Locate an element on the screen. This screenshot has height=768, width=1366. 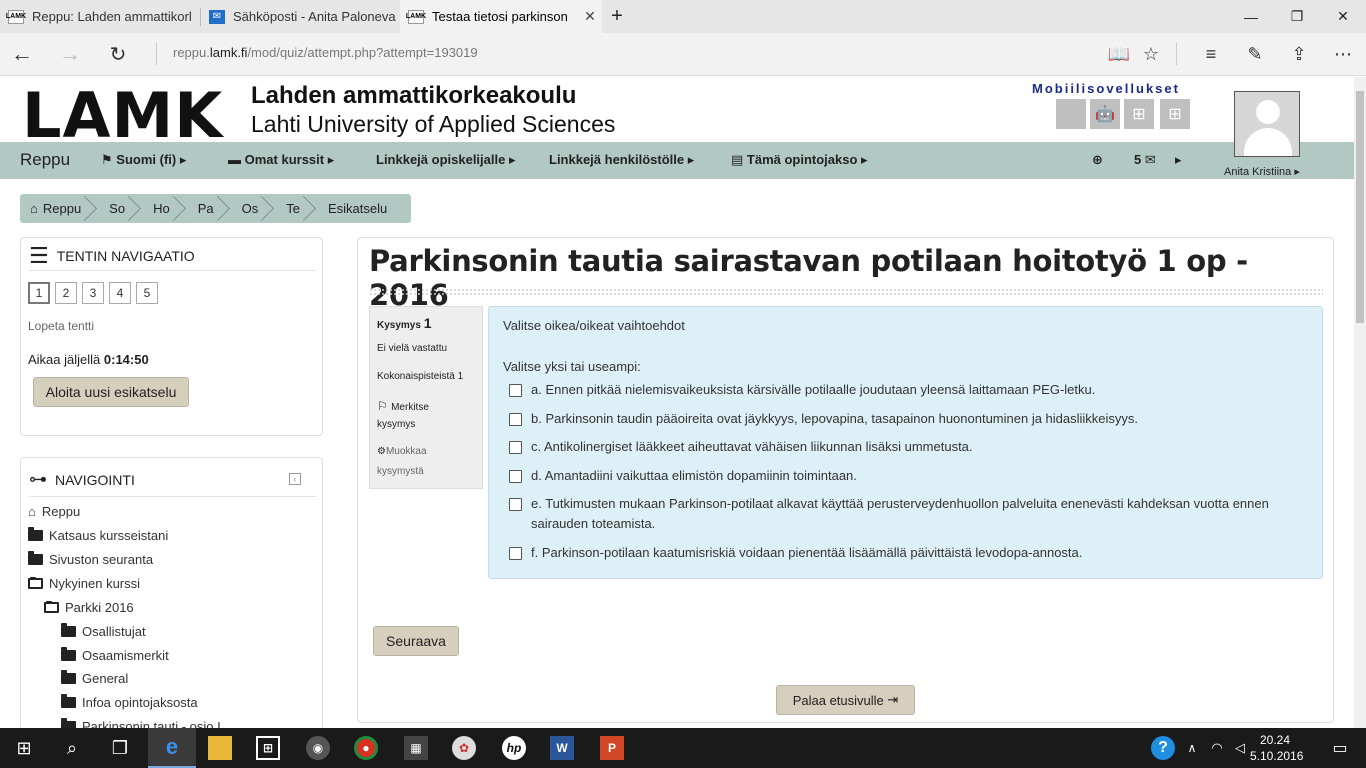
breadcrumb-item: Os is located at coordinates (252, 208).